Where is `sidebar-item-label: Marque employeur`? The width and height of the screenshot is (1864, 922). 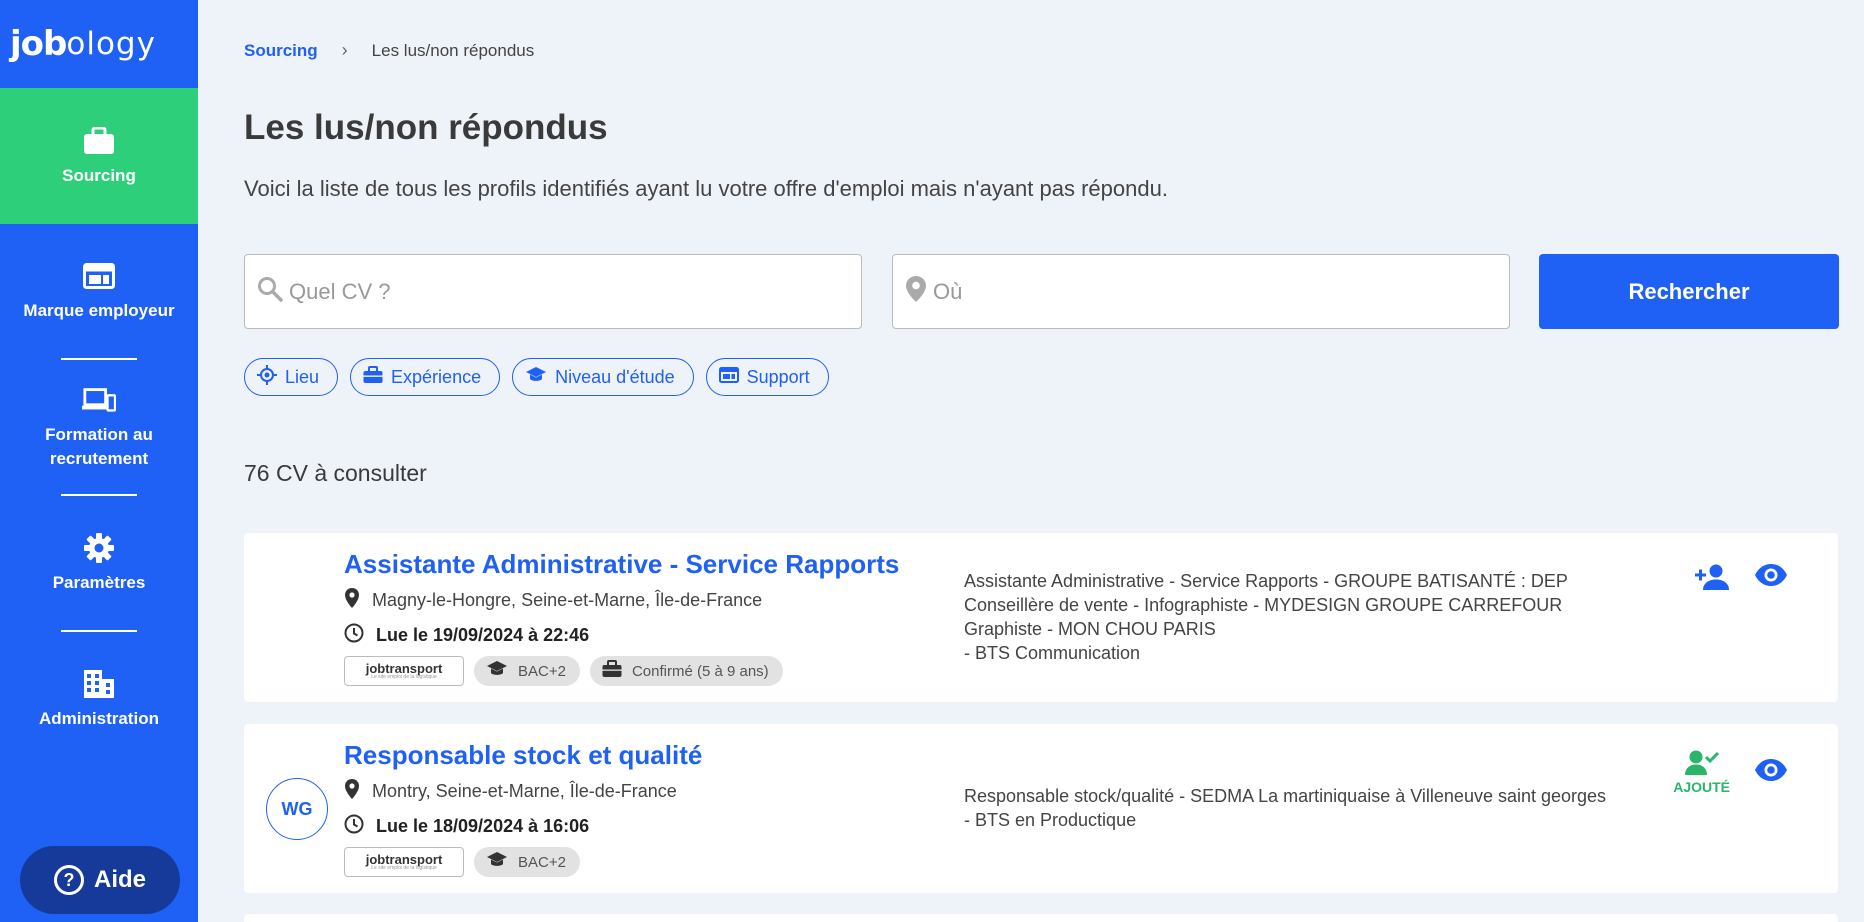 sidebar-item-label: Marque employeur is located at coordinates (99, 310).